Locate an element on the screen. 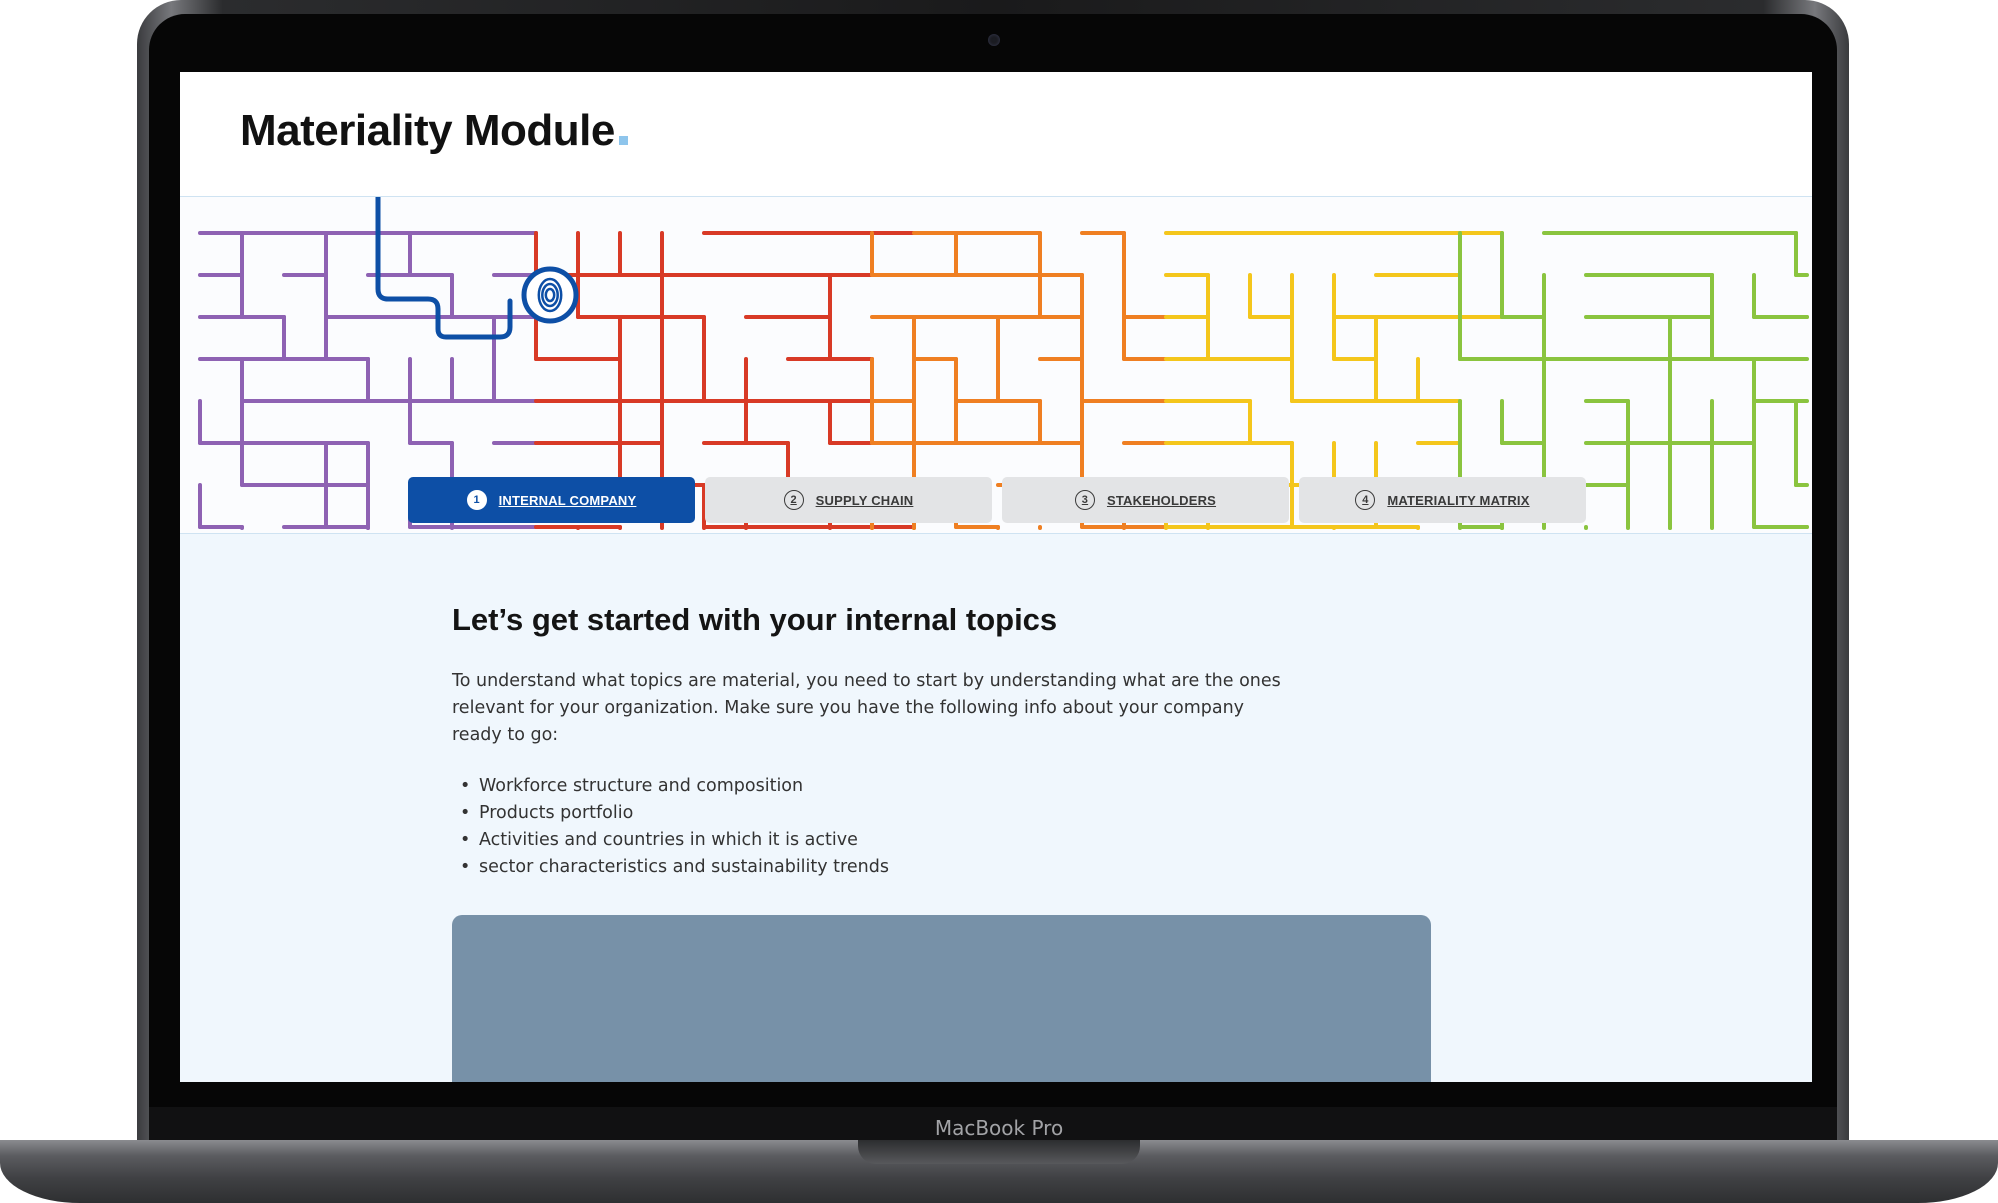 This screenshot has width=1998, height=1203. tab-supply-chain: 2 SUPPLY CHAIN is located at coordinates (848, 500).